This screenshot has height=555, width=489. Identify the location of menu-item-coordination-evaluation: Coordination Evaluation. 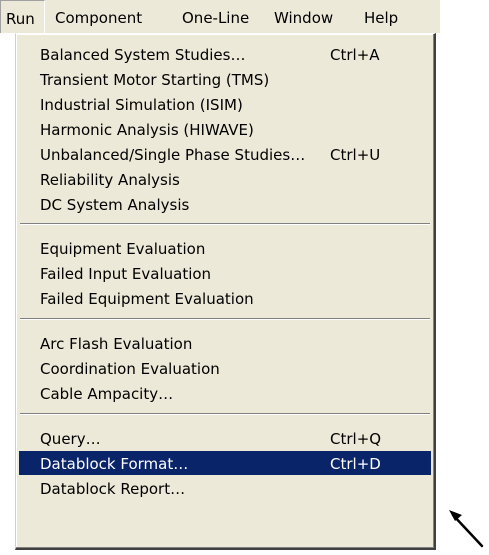
(225, 368).